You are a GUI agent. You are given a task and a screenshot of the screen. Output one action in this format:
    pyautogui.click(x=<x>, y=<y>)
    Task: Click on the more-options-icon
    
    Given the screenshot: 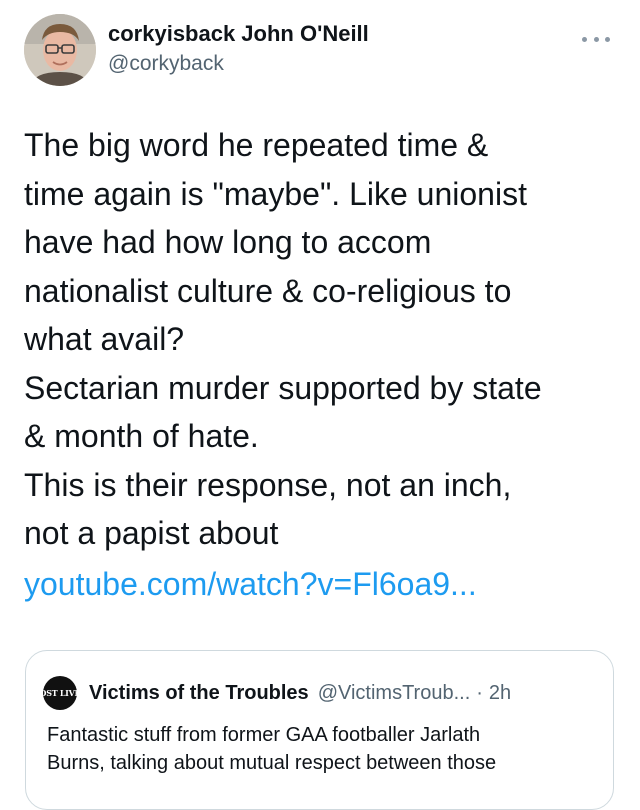 What is the action you would take?
    pyautogui.click(x=596, y=39)
    